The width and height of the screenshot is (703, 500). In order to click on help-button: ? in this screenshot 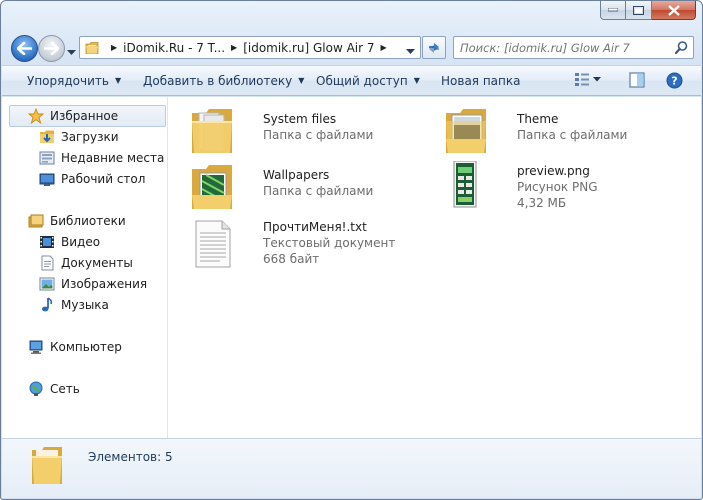, I will do `click(674, 80)`.